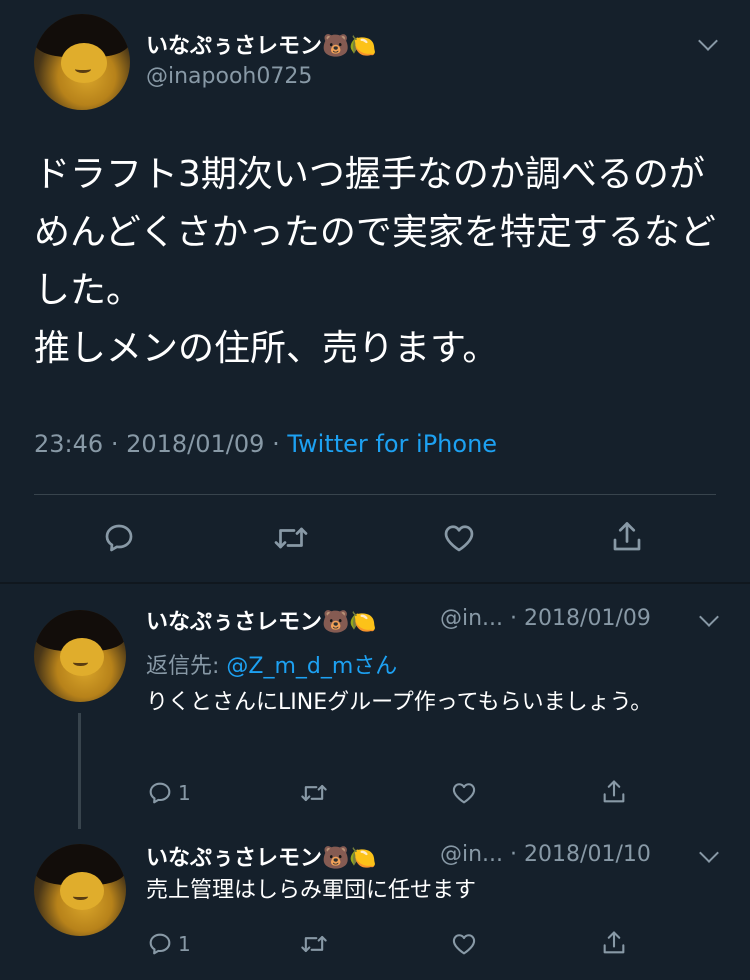  What do you see at coordinates (392, 444) in the screenshot?
I see `tweet-source: Twitter for iPhone` at bounding box center [392, 444].